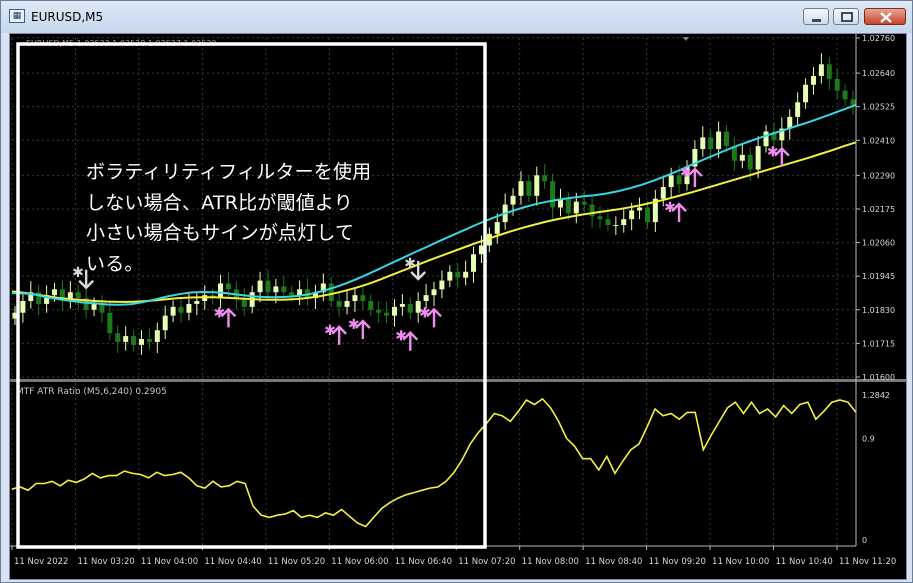 This screenshot has height=583, width=913. Describe the element at coordinates (868, 438) in the screenshot. I see `sub-axis-label: 0.9` at that location.